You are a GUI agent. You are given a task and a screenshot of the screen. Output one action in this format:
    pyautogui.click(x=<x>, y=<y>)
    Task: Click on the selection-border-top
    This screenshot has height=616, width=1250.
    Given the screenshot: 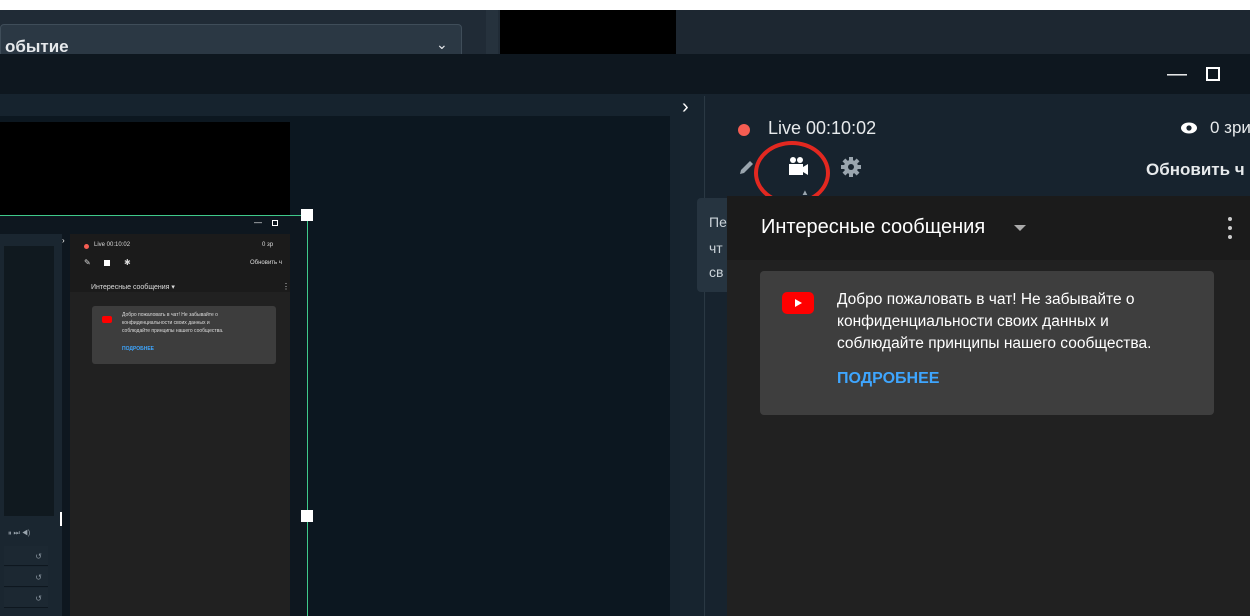 What is the action you would take?
    pyautogui.click(x=153, y=215)
    